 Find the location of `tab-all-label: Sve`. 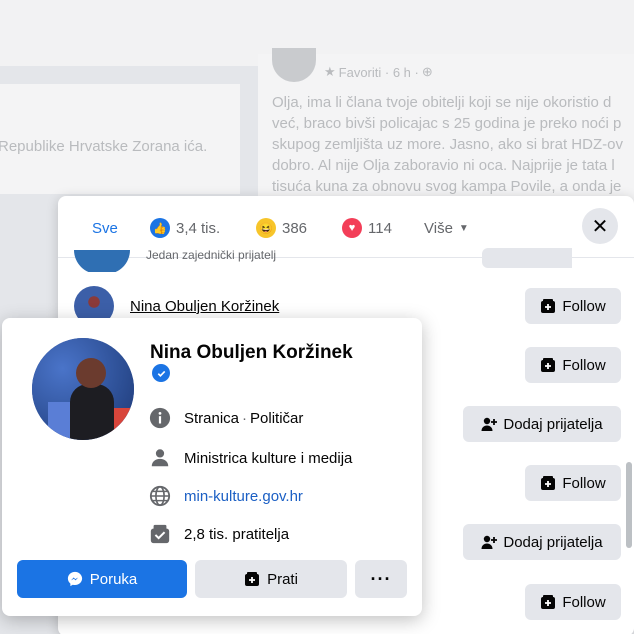

tab-all-label: Sve is located at coordinates (105, 228).